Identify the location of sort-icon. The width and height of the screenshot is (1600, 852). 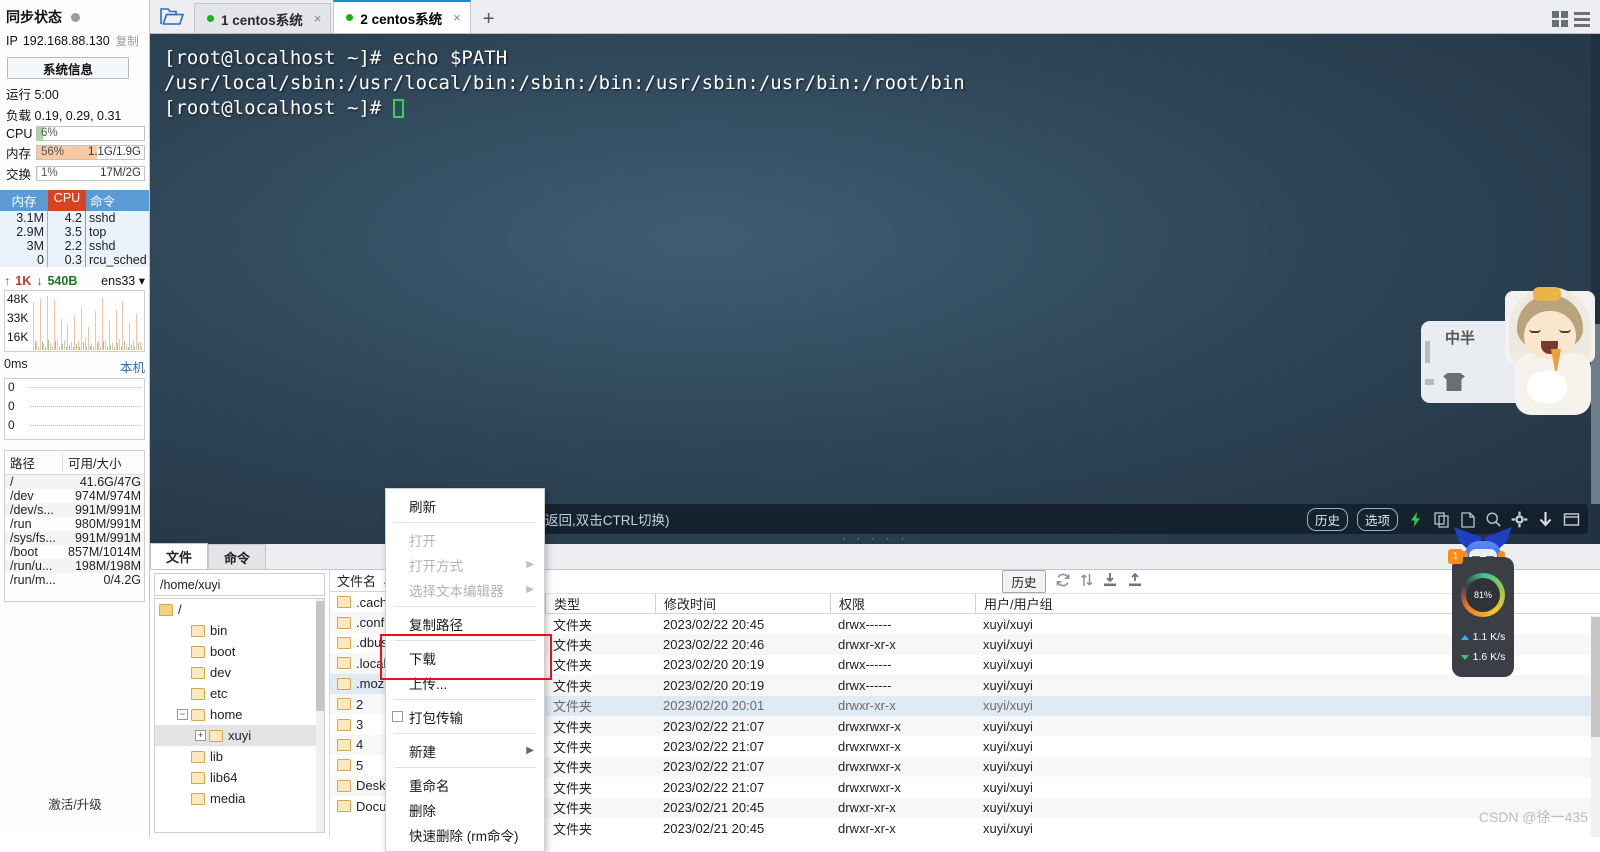
(1086, 581).